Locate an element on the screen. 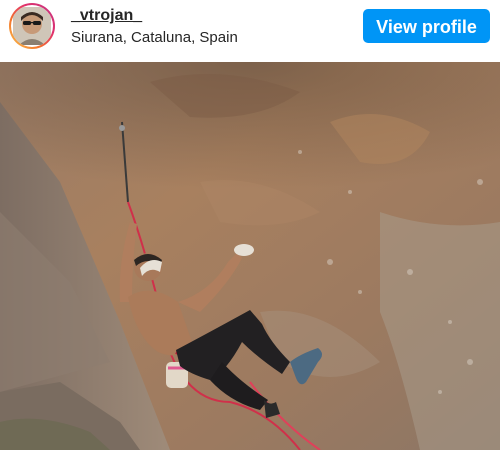 The width and height of the screenshot is (500, 450). location-label: Siurana, Cataluna, Spain is located at coordinates (154, 37).